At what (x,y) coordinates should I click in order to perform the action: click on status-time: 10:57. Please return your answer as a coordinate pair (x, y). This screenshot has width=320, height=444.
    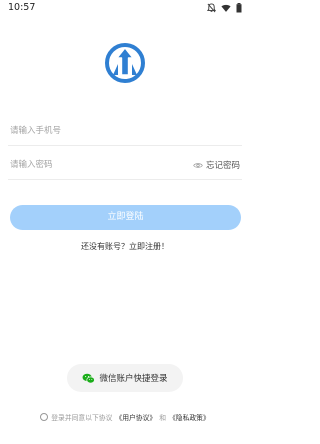
    Looking at the image, I should click on (22, 7).